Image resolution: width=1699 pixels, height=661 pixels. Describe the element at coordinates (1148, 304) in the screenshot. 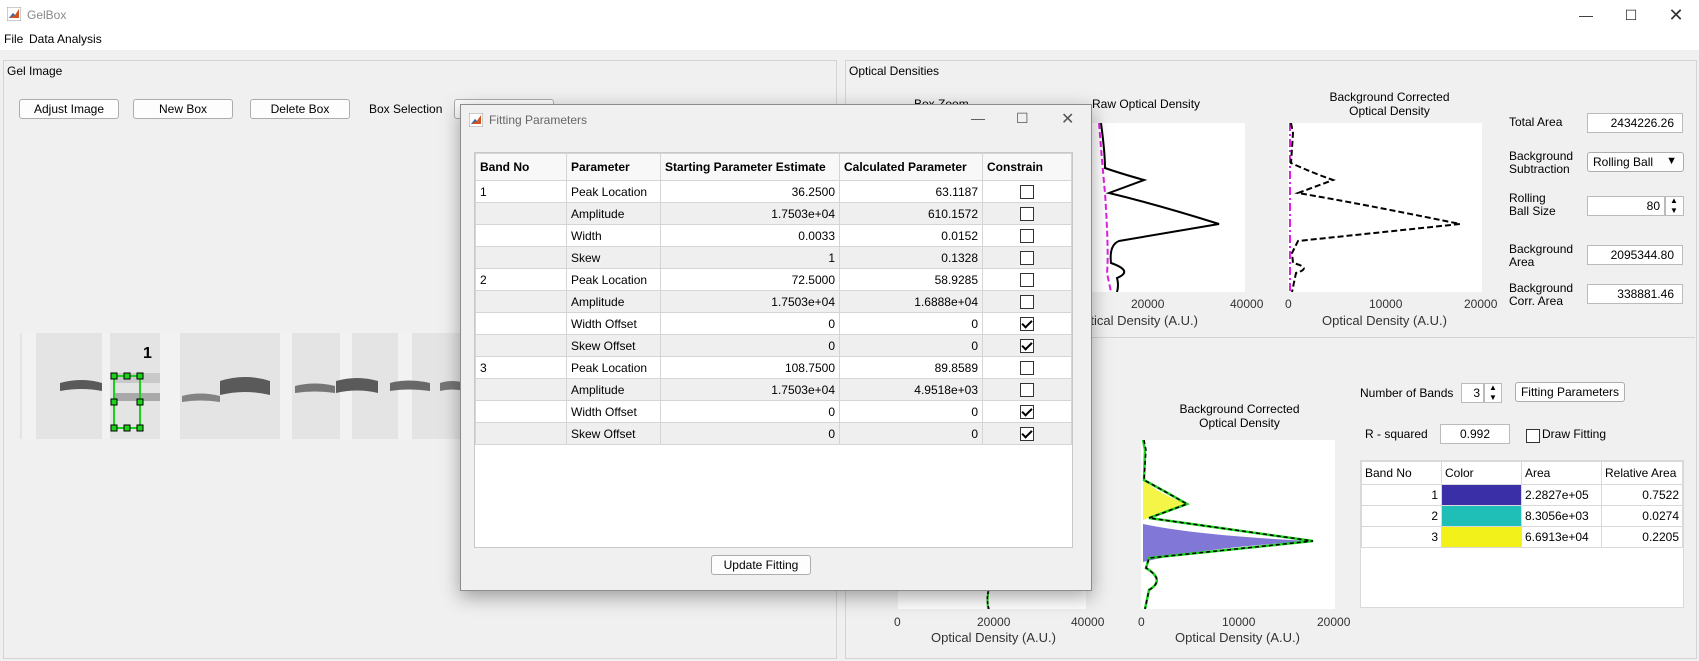

I see `raw-tick: 20000` at that location.